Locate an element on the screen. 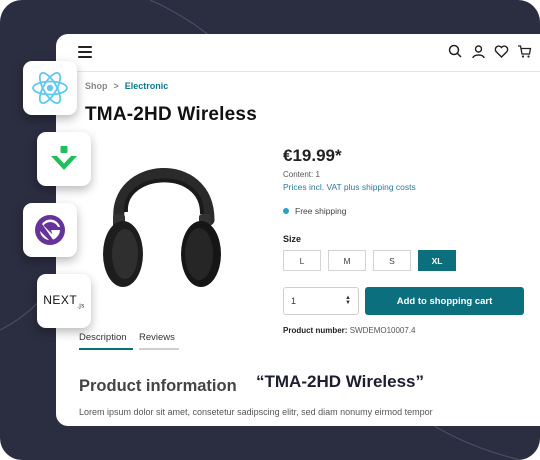 This screenshot has height=460, width=540. nextjs-logo-tile: NEXT.js is located at coordinates (64, 301).